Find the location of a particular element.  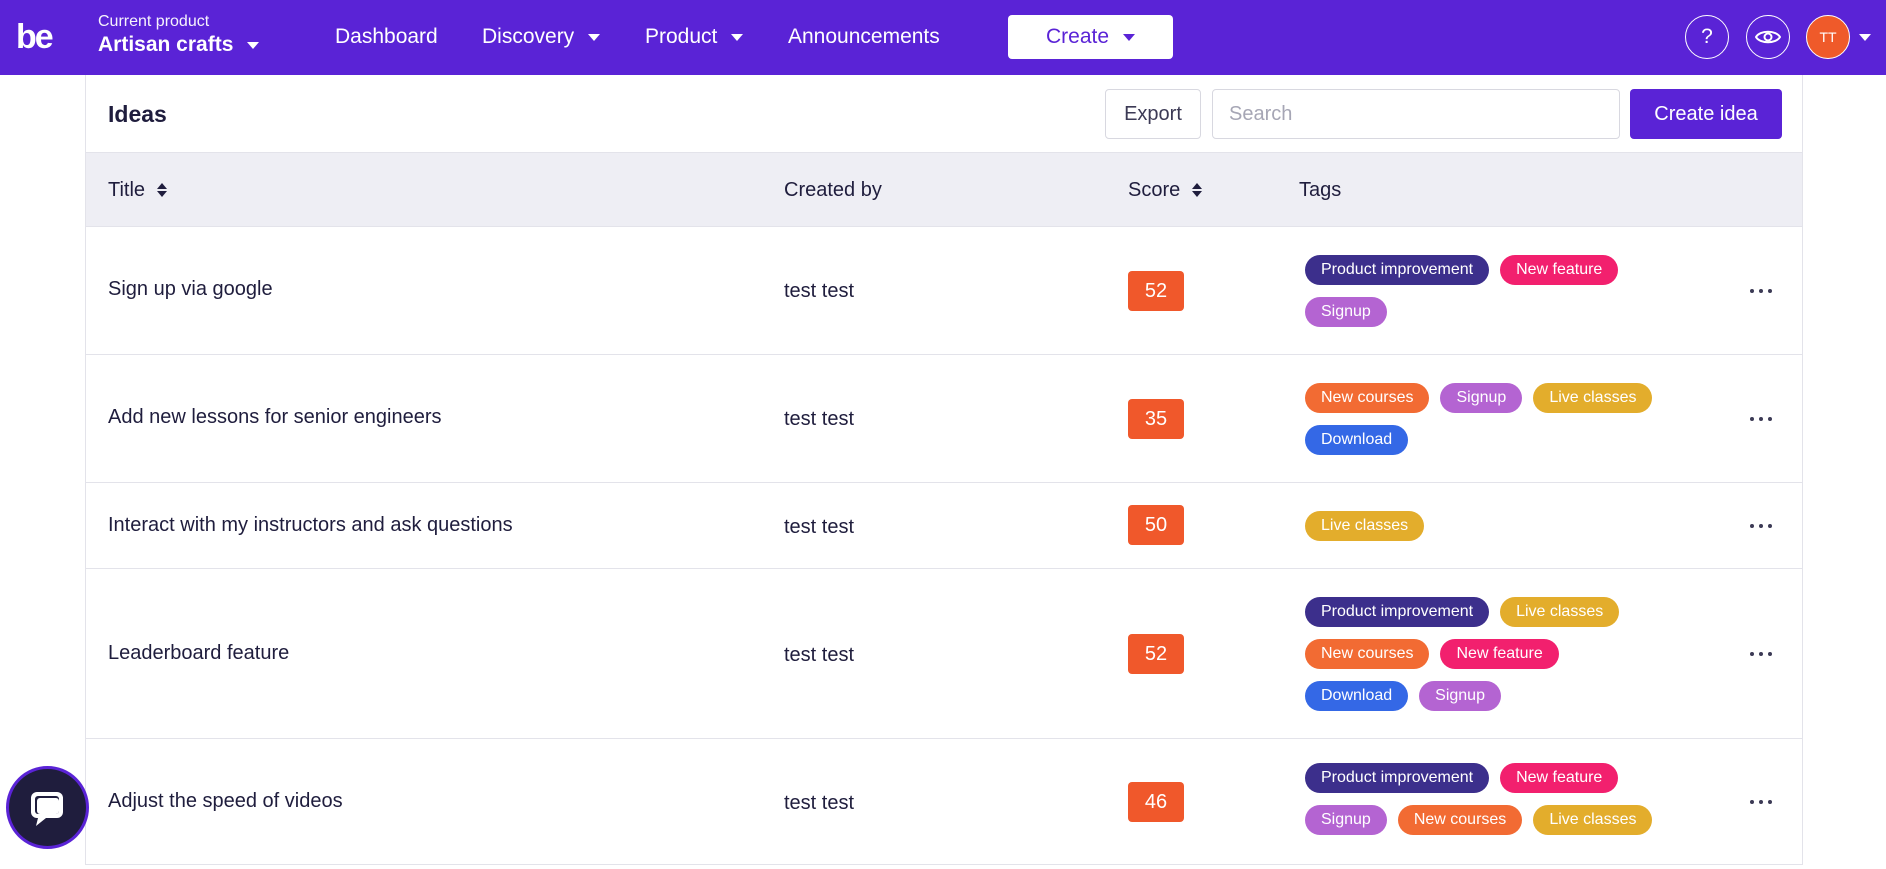

column-tags-label: Tags is located at coordinates (1320, 190).